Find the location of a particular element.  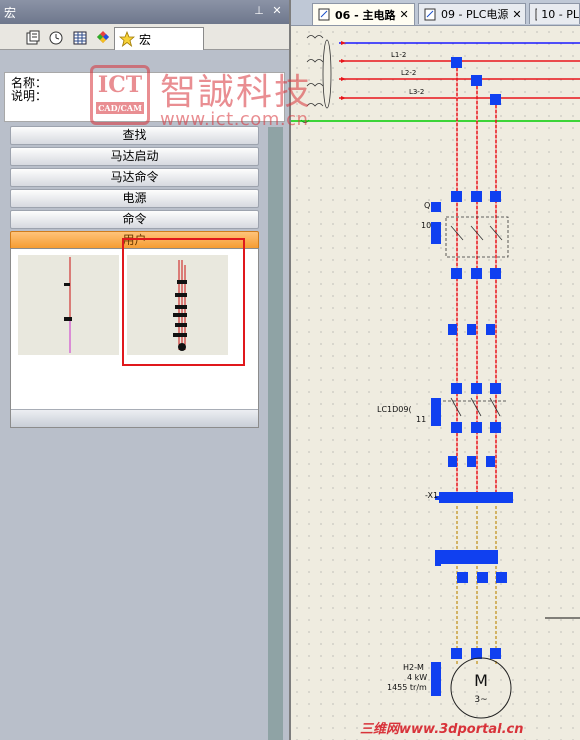

user-macro-list is located at coordinates (134, 338).